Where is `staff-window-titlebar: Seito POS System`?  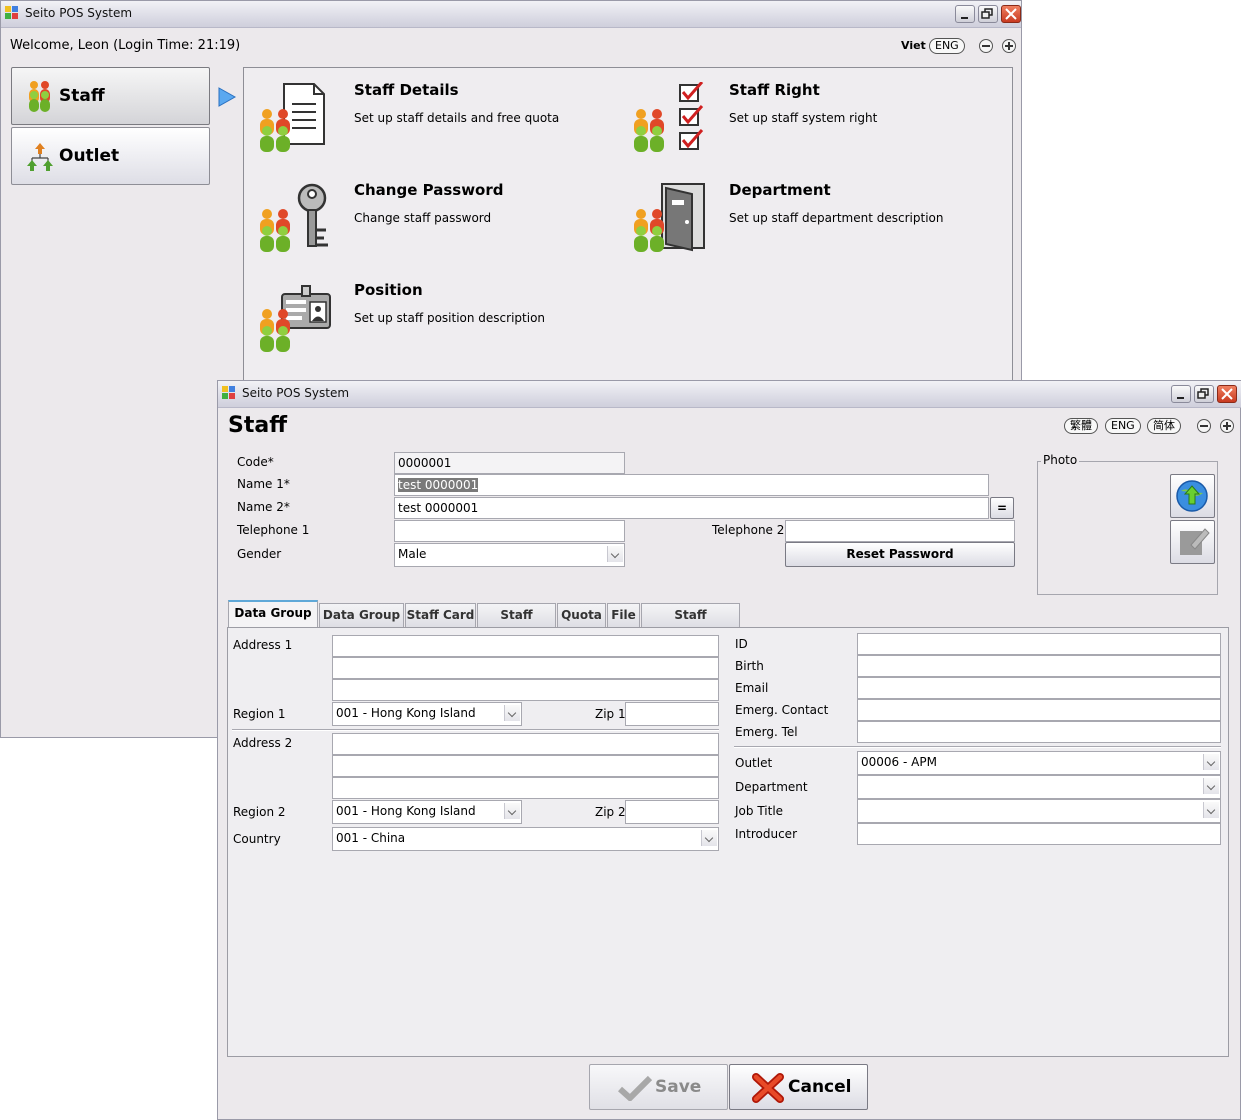 staff-window-titlebar: Seito POS System is located at coordinates (729, 394).